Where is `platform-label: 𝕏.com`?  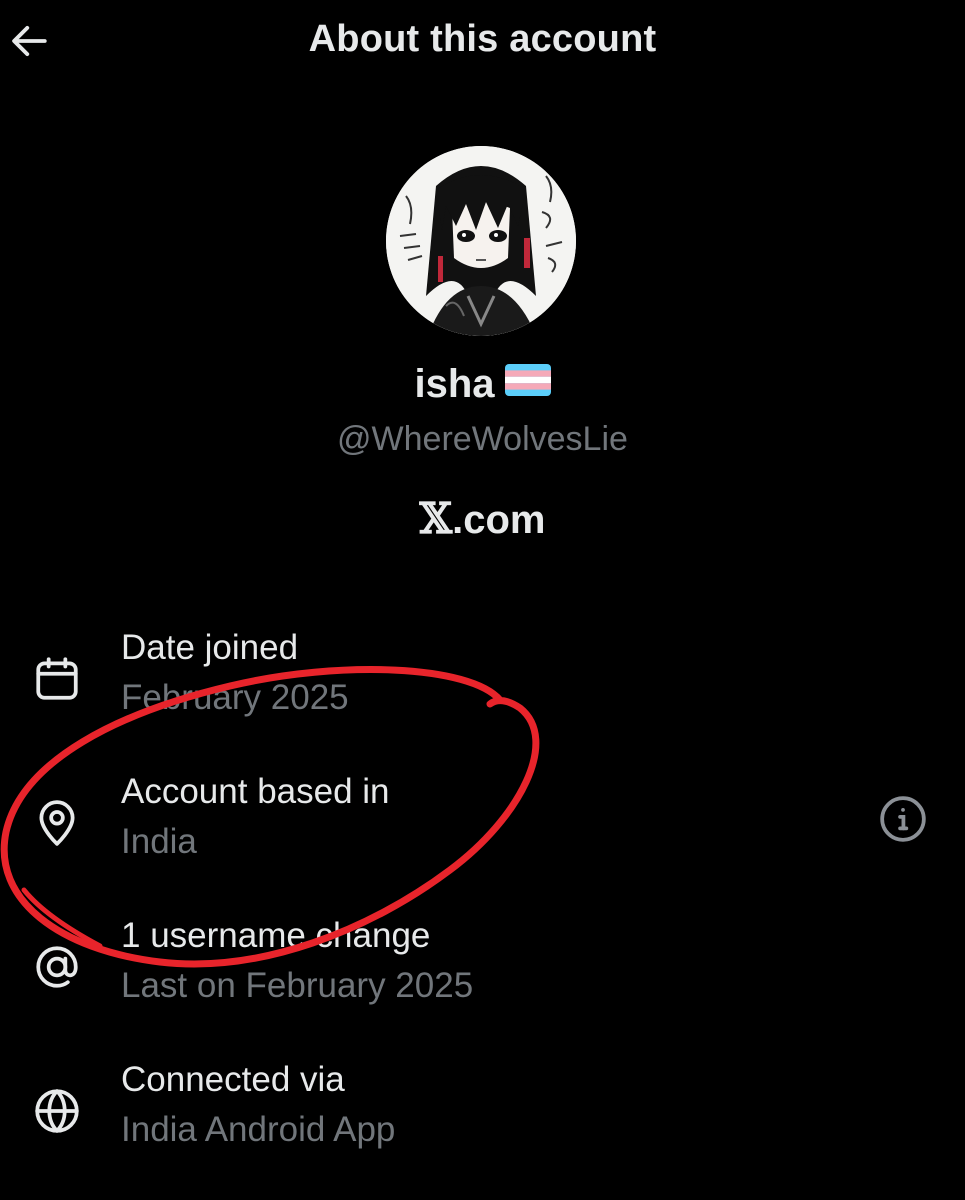
platform-label: 𝕏.com is located at coordinates (482, 518).